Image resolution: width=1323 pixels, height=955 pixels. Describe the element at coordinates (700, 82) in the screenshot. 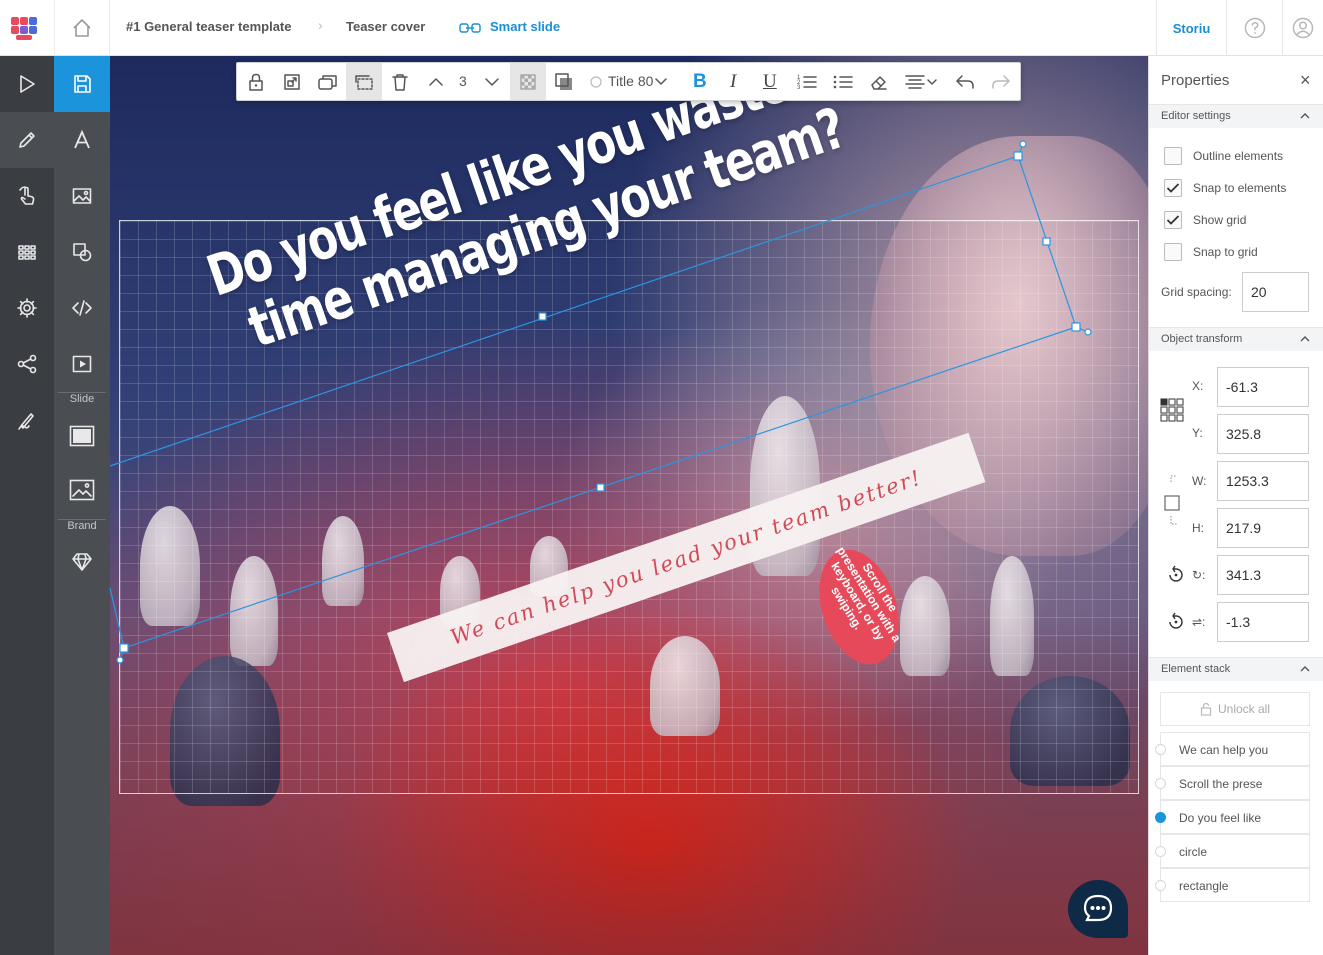

I see `bold-button: B` at that location.